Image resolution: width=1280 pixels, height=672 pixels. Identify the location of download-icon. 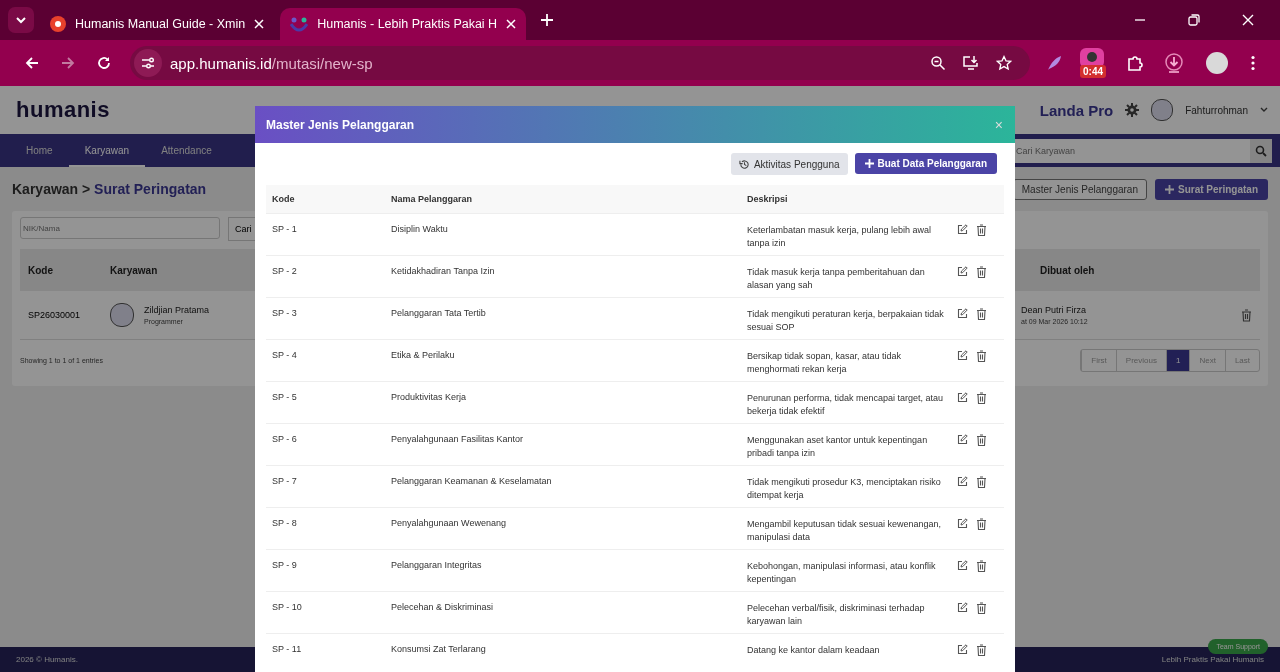
(1174, 63).